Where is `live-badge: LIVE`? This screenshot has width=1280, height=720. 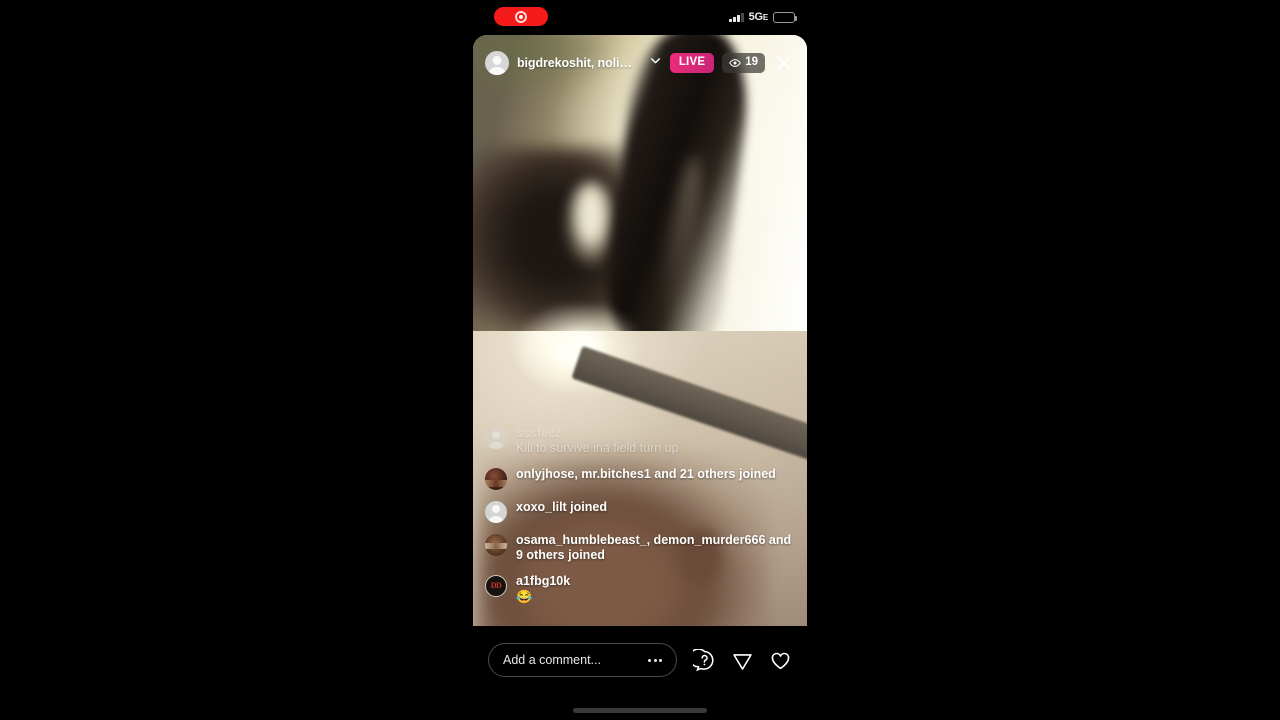
live-badge: LIVE is located at coordinates (692, 63).